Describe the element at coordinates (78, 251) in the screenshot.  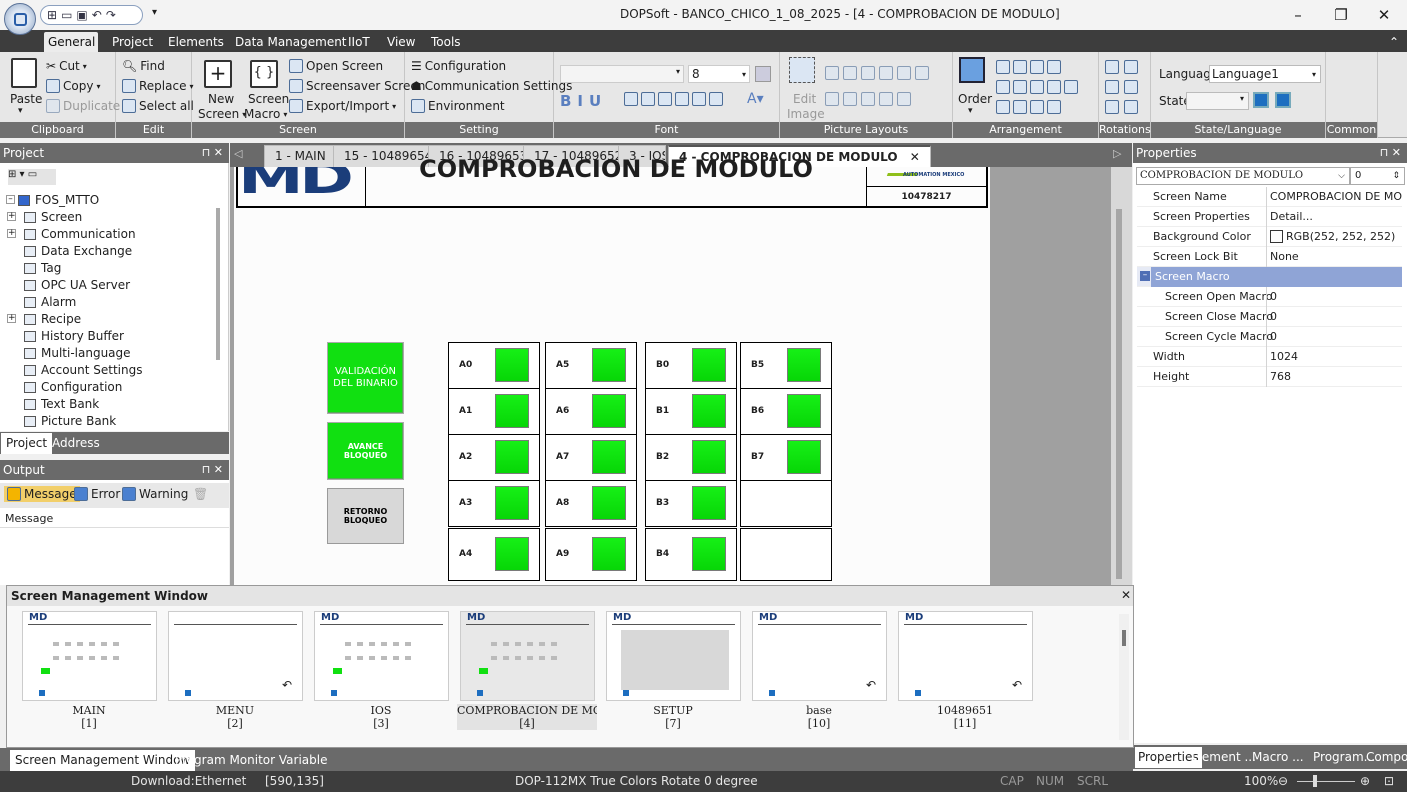
I see `tree-item-data-exchange: Data Exchange` at that location.